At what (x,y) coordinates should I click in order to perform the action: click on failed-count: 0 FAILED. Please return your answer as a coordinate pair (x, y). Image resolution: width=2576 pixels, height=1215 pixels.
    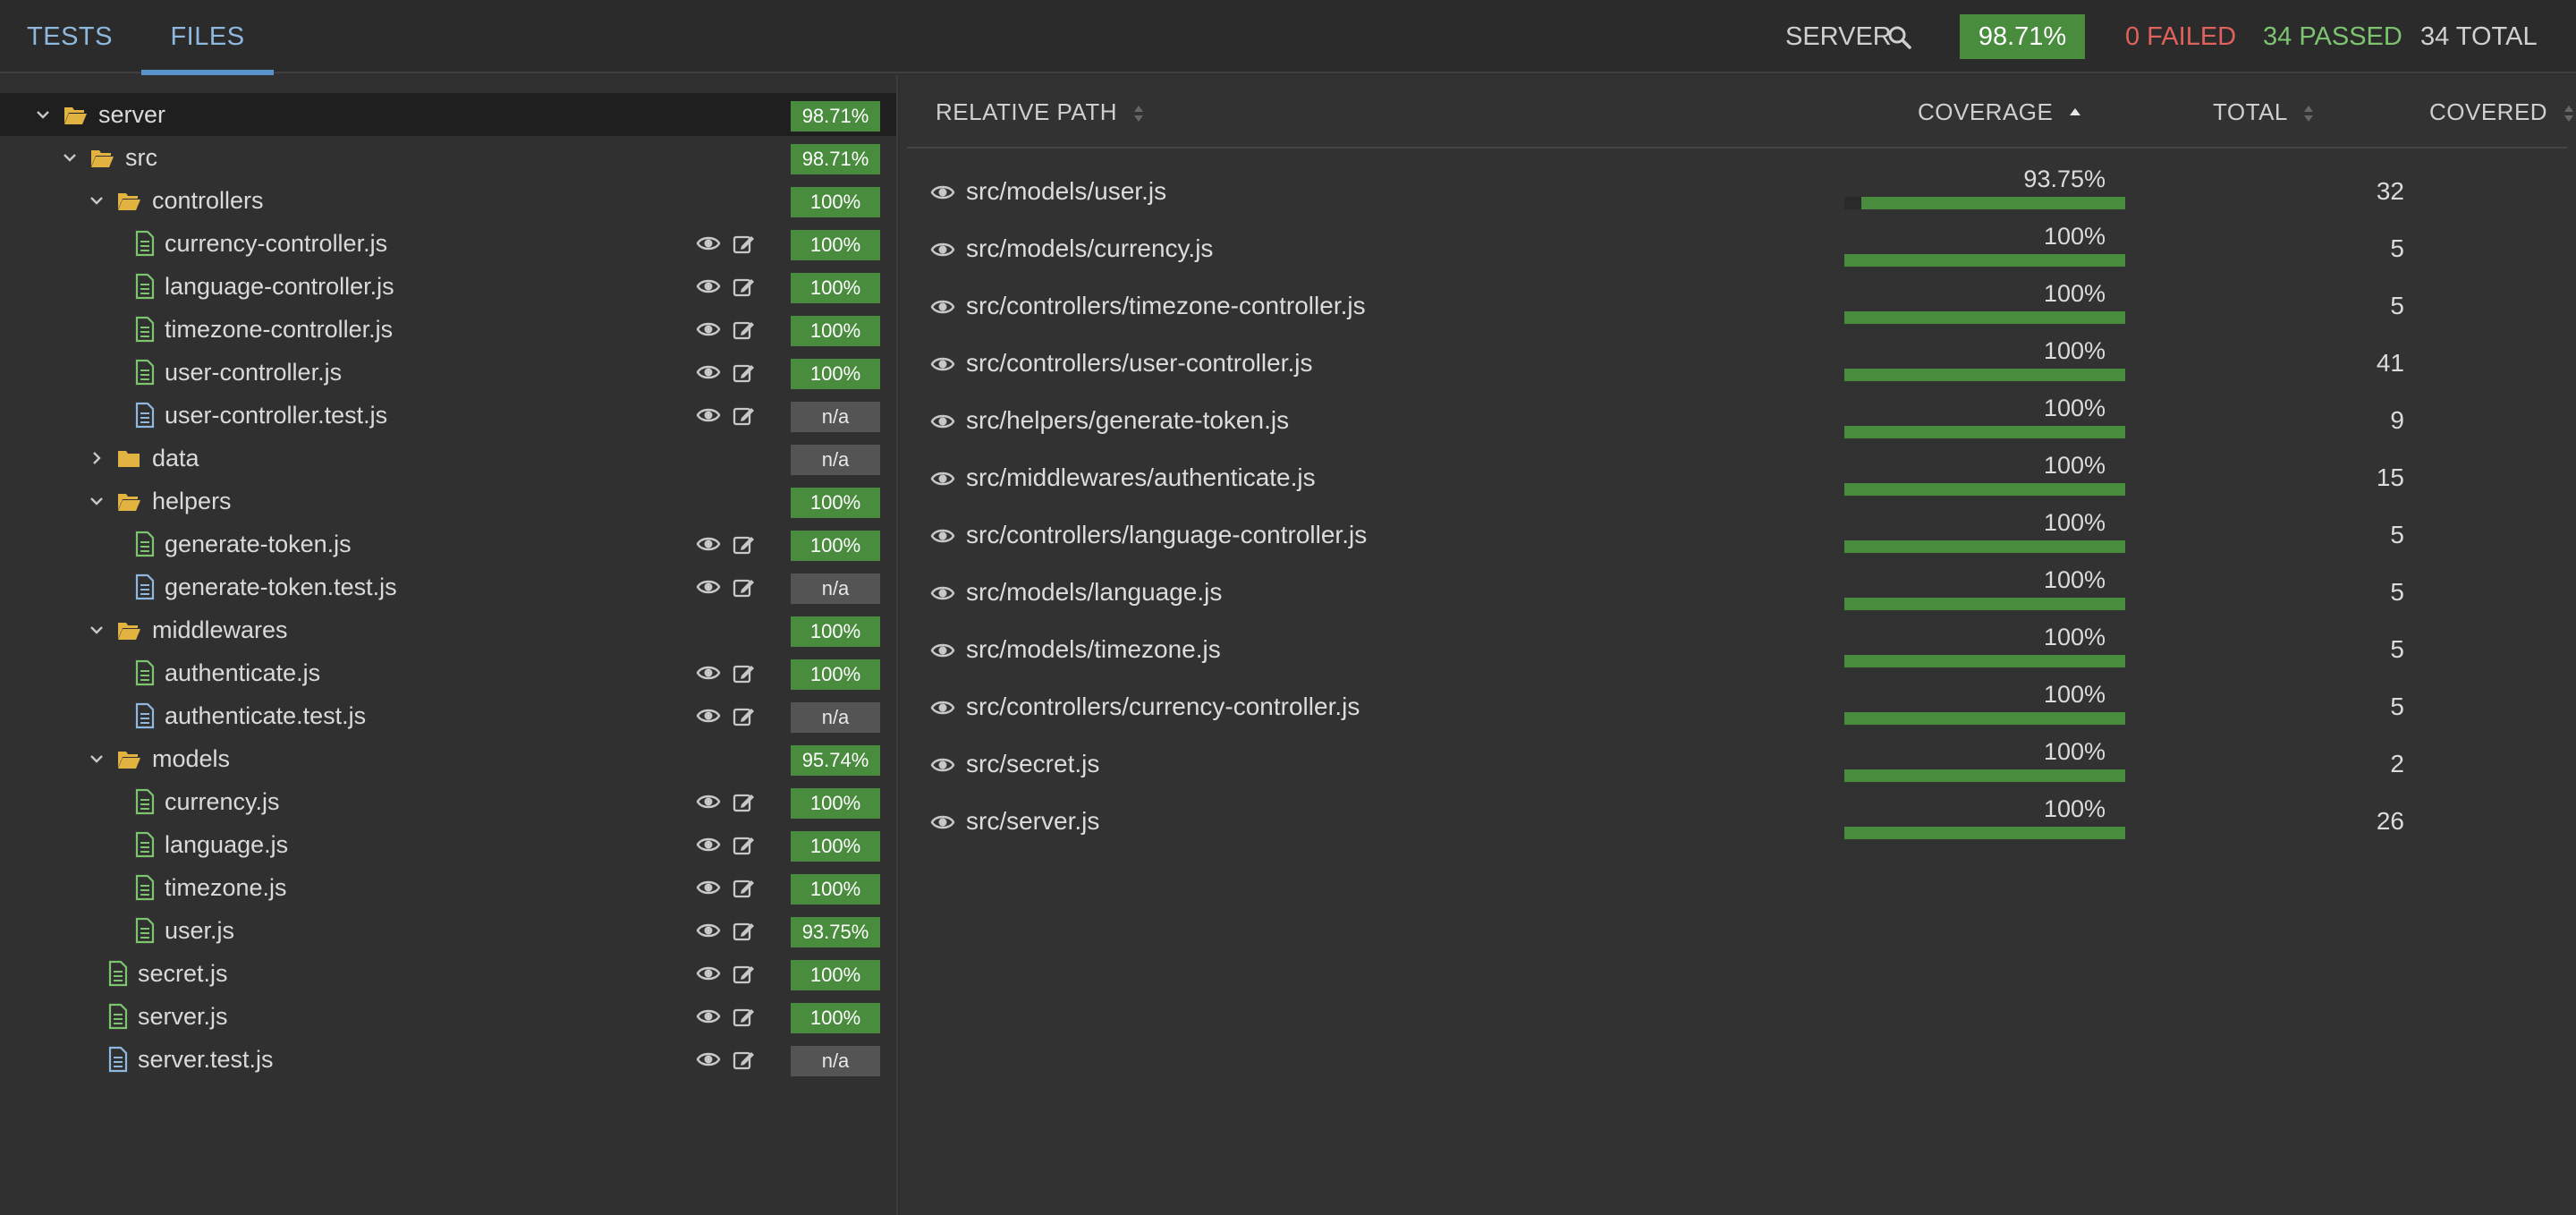
    Looking at the image, I should click on (2180, 37).